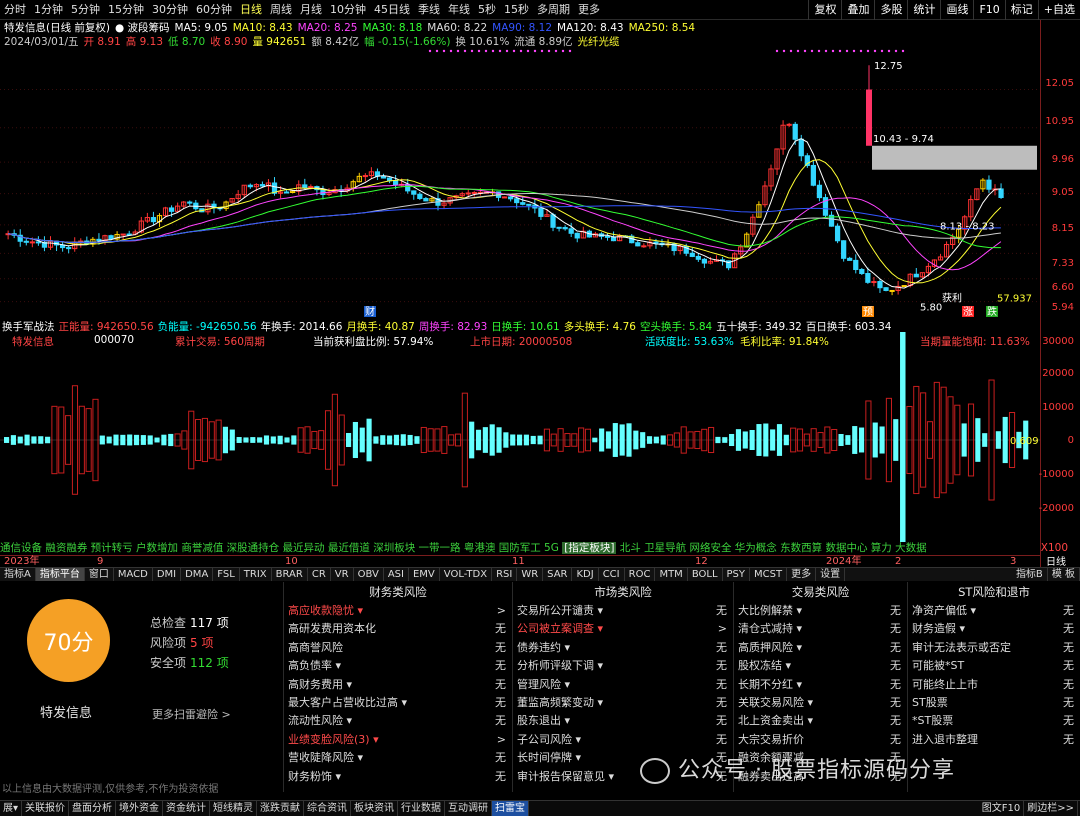 The image size is (1080, 816). Describe the element at coordinates (612, 574) in the screenshot. I see `tab-19: CCI` at that location.